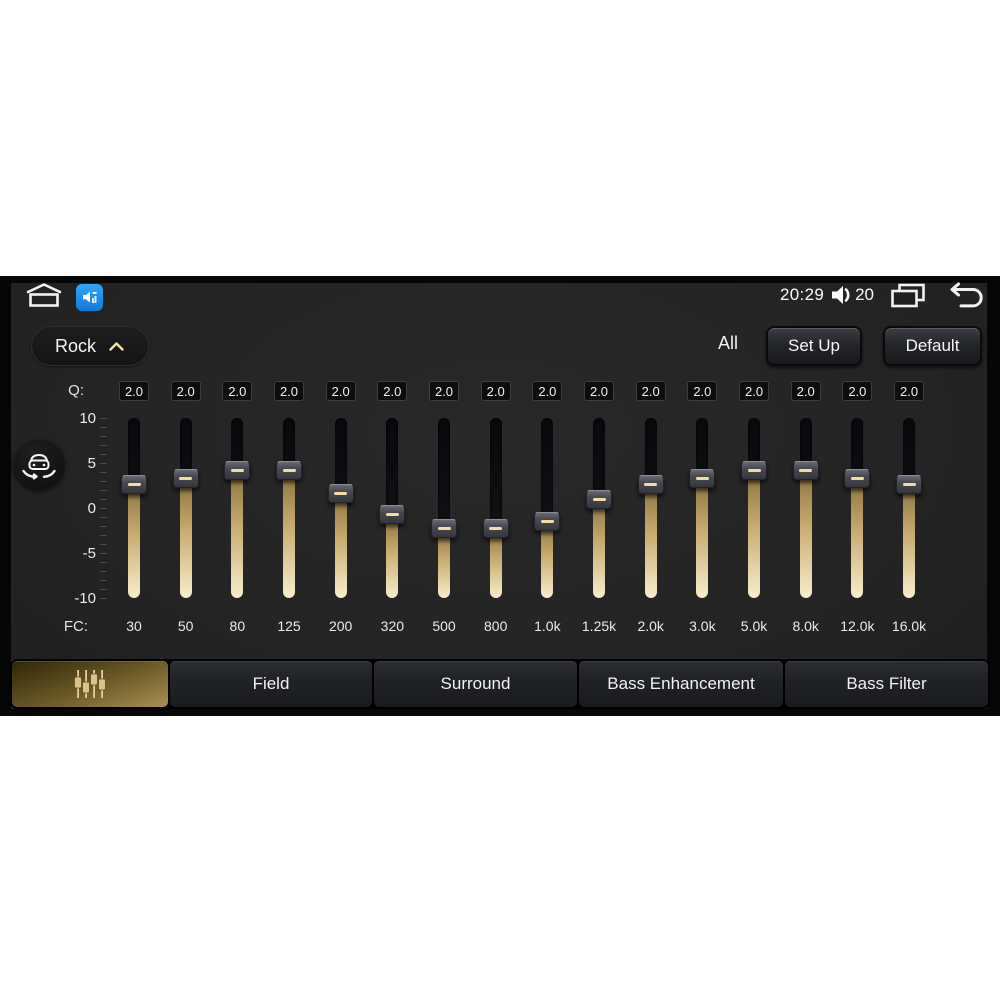  I want to click on tab-surround: Surround, so click(475, 684).